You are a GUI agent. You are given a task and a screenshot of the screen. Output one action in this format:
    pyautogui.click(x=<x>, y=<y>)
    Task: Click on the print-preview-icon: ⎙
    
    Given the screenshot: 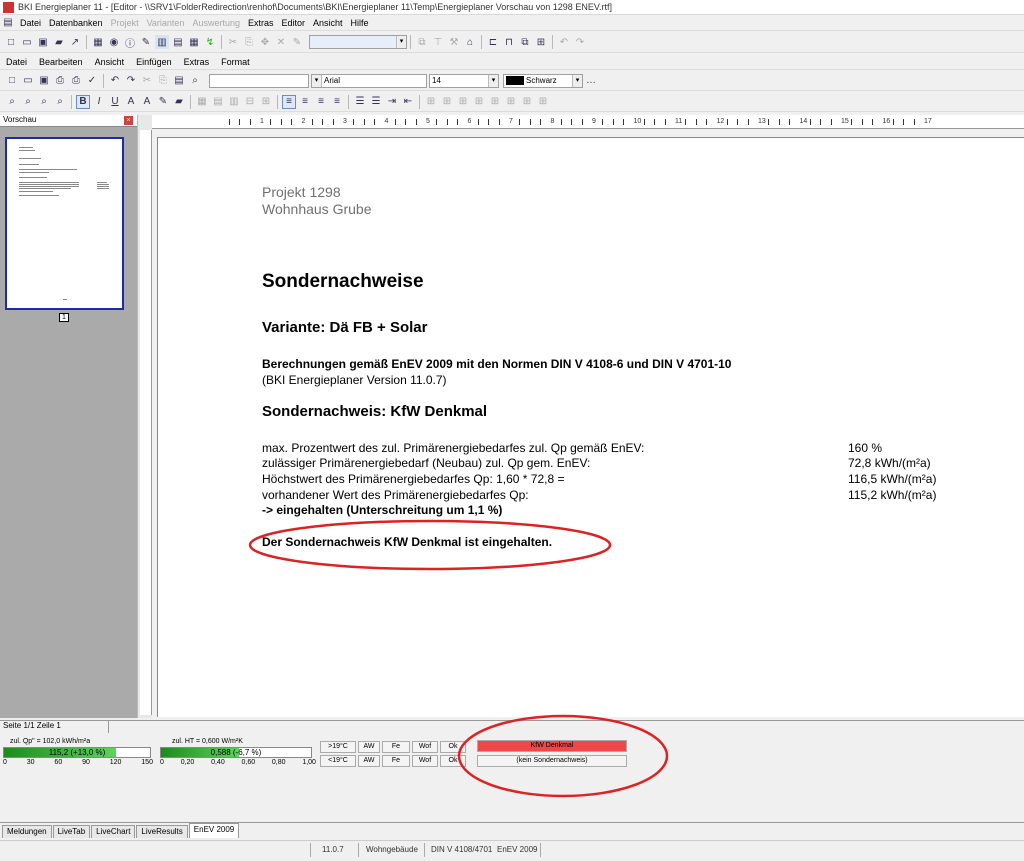 What is the action you would take?
    pyautogui.click(x=76, y=81)
    